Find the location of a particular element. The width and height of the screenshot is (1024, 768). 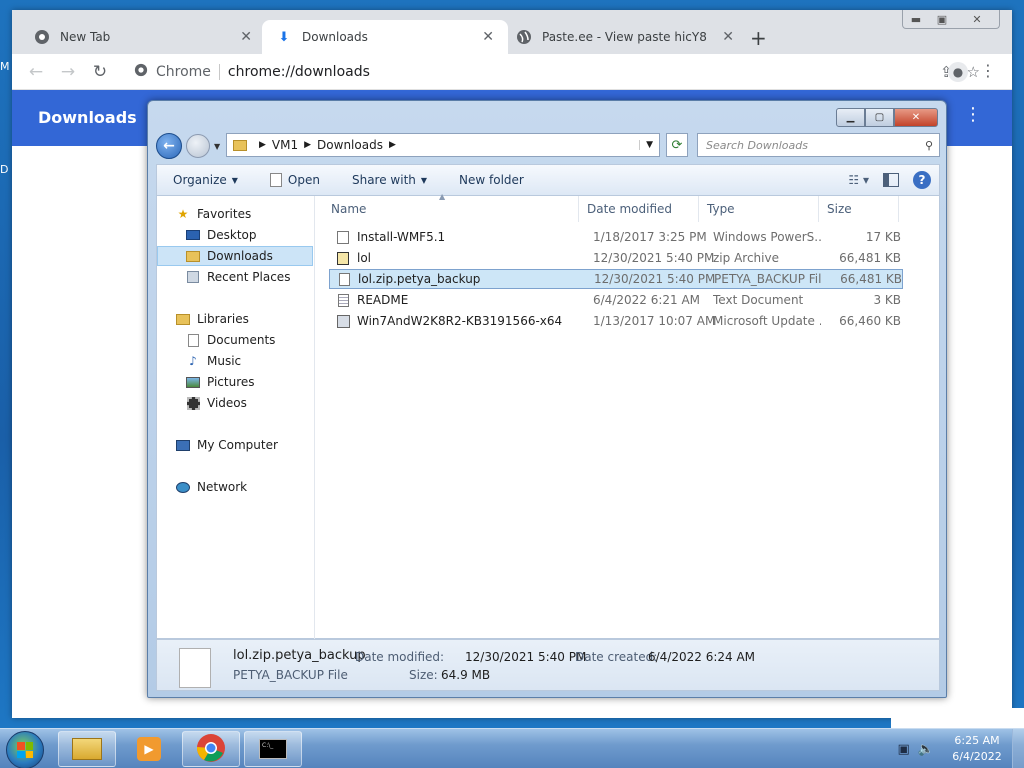

column-header-date: Date modified is located at coordinates (639, 209).